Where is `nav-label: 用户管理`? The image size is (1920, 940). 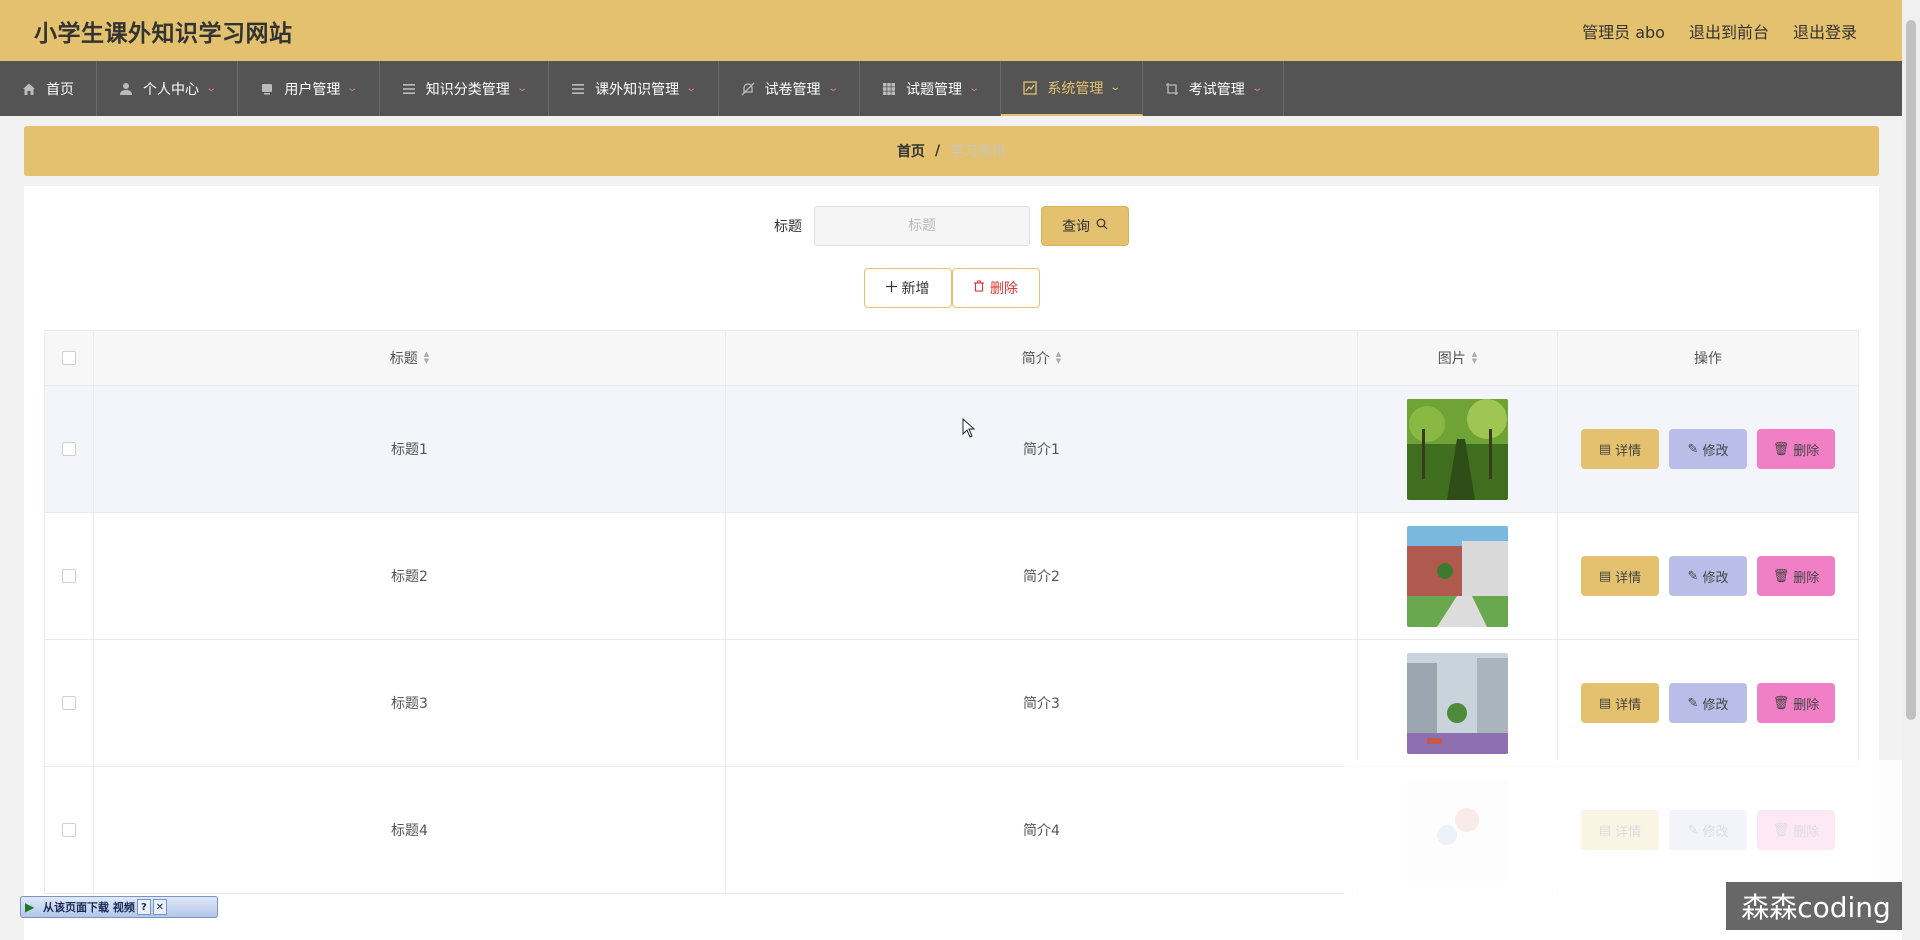
nav-label: 用户管理 is located at coordinates (312, 89).